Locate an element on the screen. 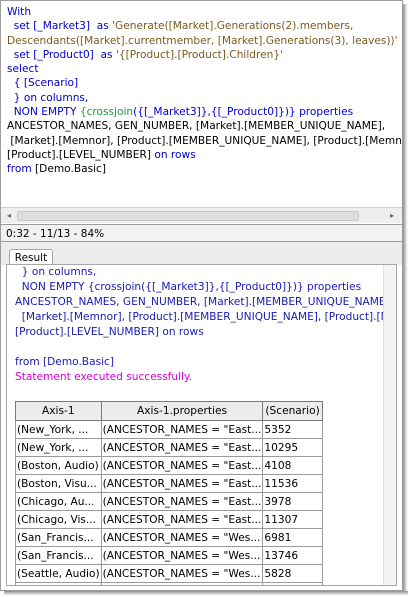 This screenshot has height=597, width=409. column-header-scenario: (Scenario) is located at coordinates (292, 411).